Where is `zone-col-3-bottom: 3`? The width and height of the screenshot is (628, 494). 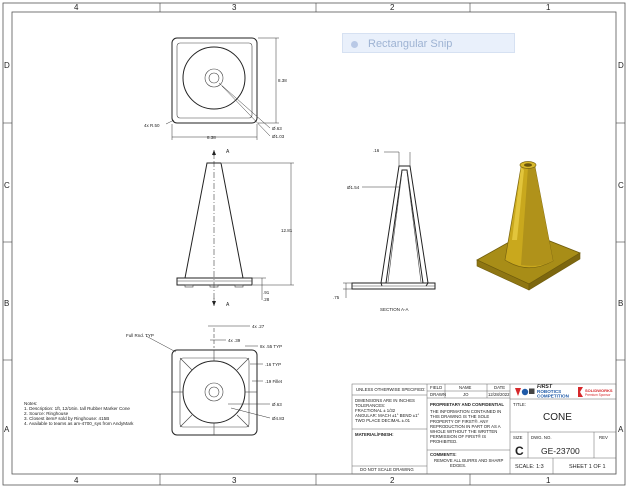 zone-col-3-bottom: 3 is located at coordinates (234, 480).